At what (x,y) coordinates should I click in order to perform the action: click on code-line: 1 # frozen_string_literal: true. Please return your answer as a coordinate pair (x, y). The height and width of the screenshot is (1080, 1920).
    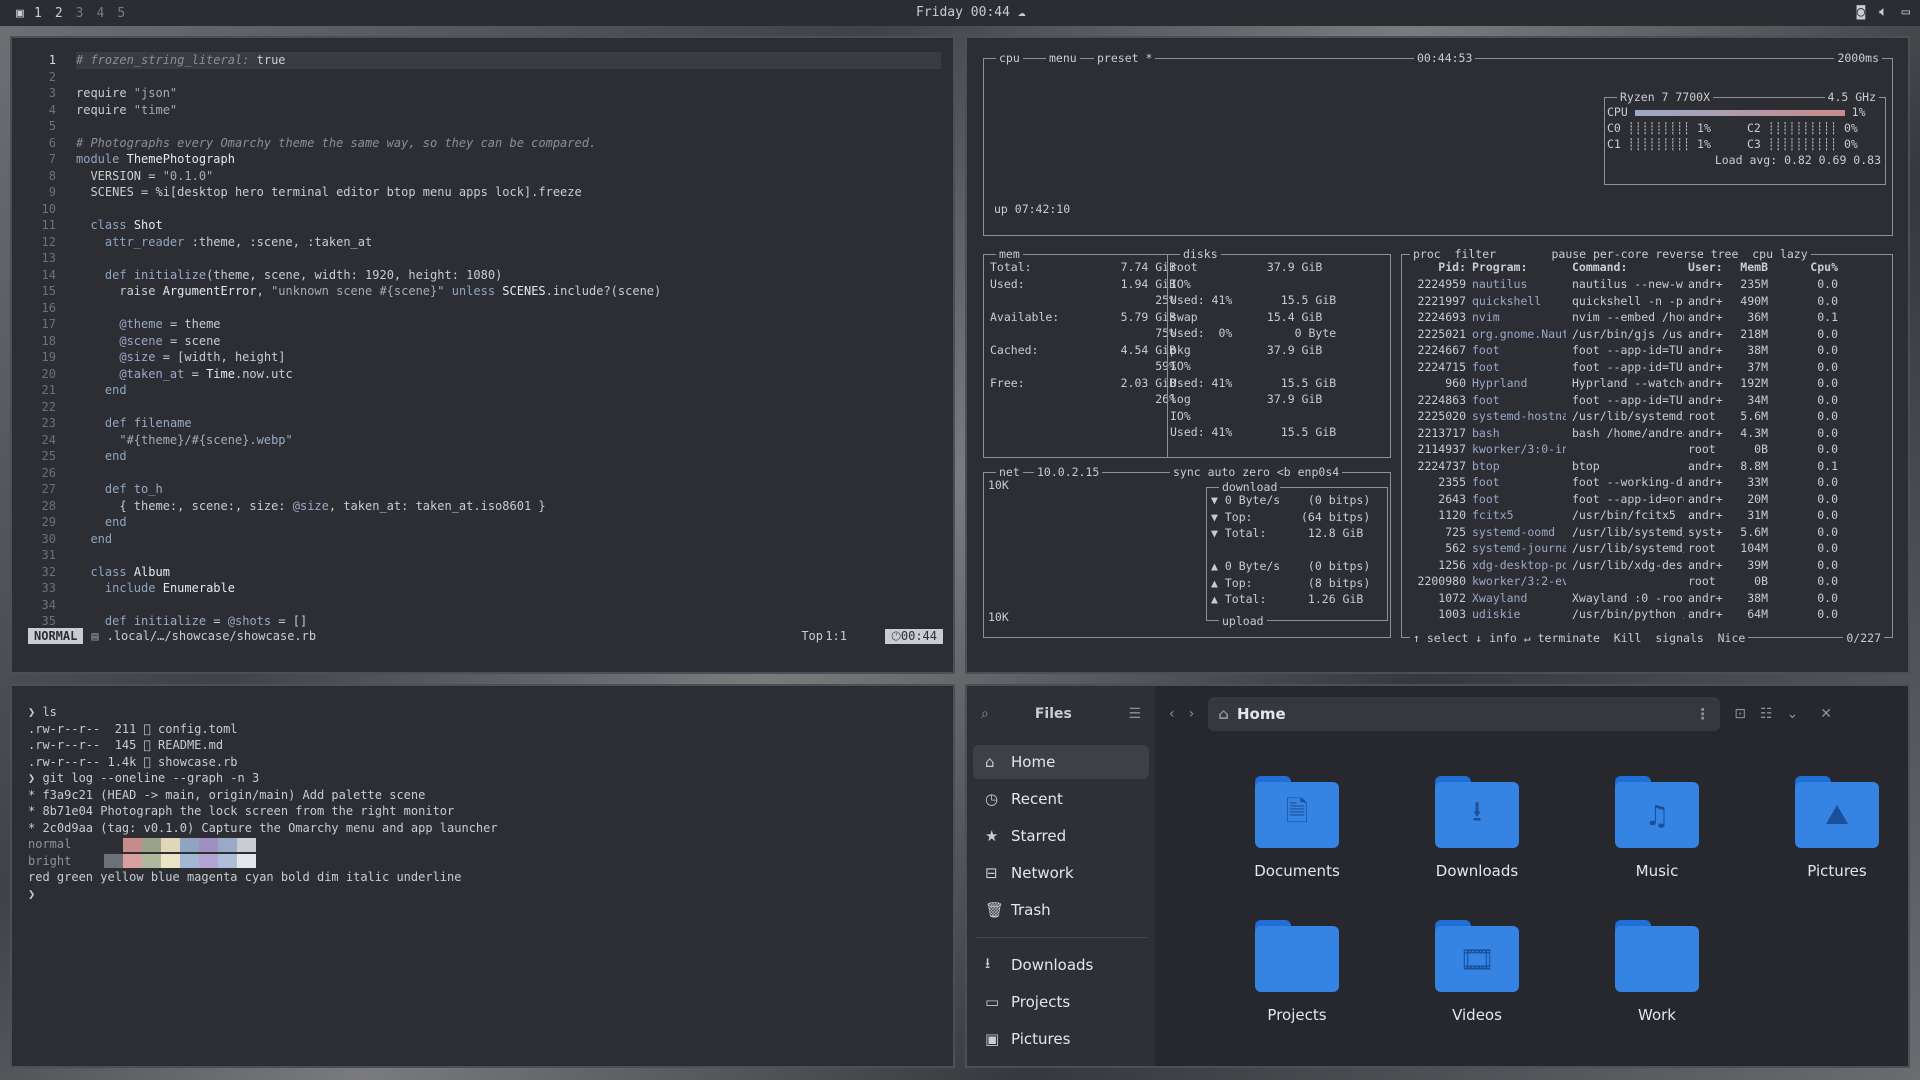
    Looking at the image, I should click on (482, 60).